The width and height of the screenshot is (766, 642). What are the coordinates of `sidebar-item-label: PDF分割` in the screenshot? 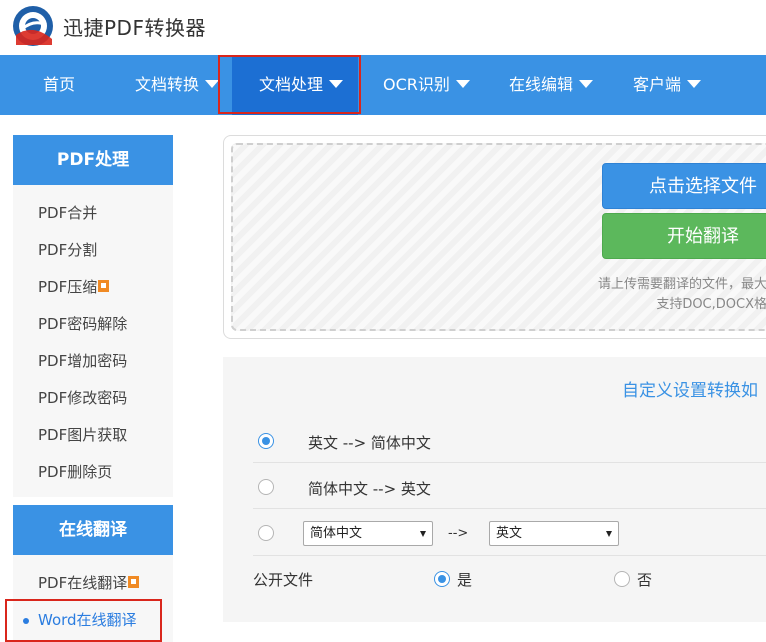 It's located at (68, 250).